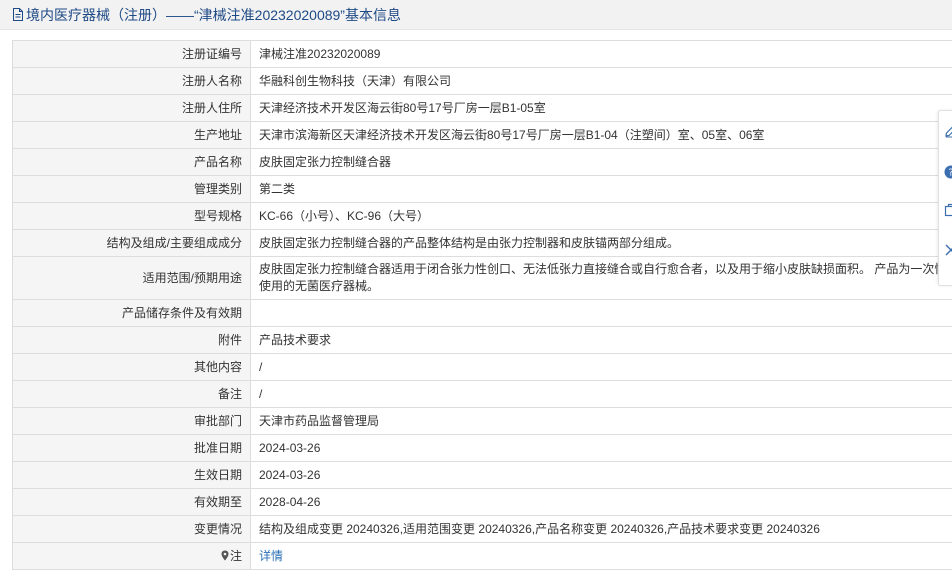 Image resolution: width=952 pixels, height=575 pixels. What do you see at coordinates (948, 131) in the screenshot?
I see `edit-icon` at bounding box center [948, 131].